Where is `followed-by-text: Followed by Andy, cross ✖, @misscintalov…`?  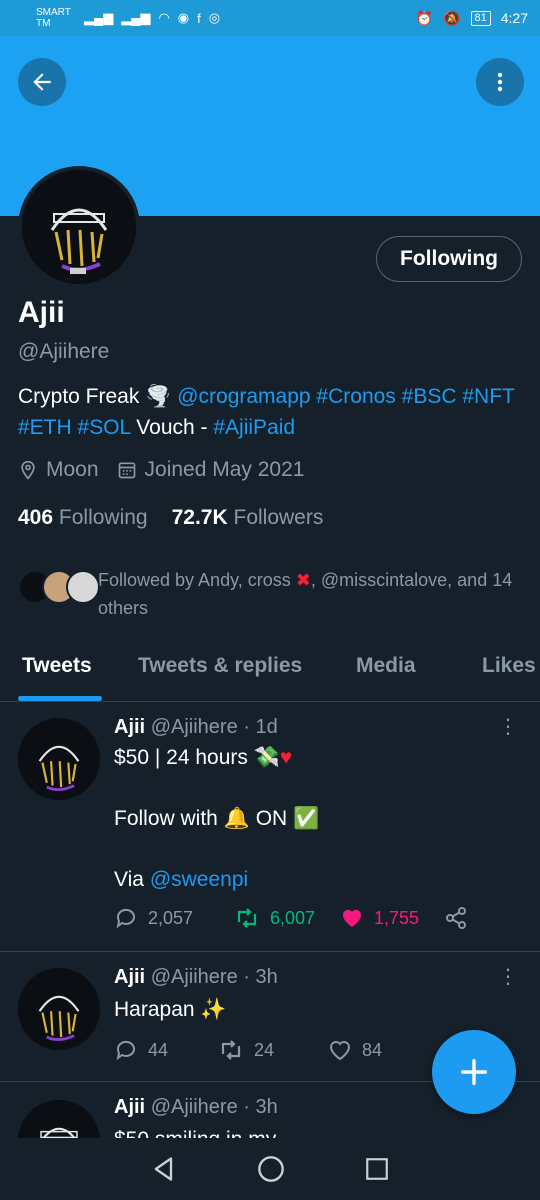
followed-by-text: Followed by Andy, cross ✖, @misscintalov… is located at coordinates (308, 594).